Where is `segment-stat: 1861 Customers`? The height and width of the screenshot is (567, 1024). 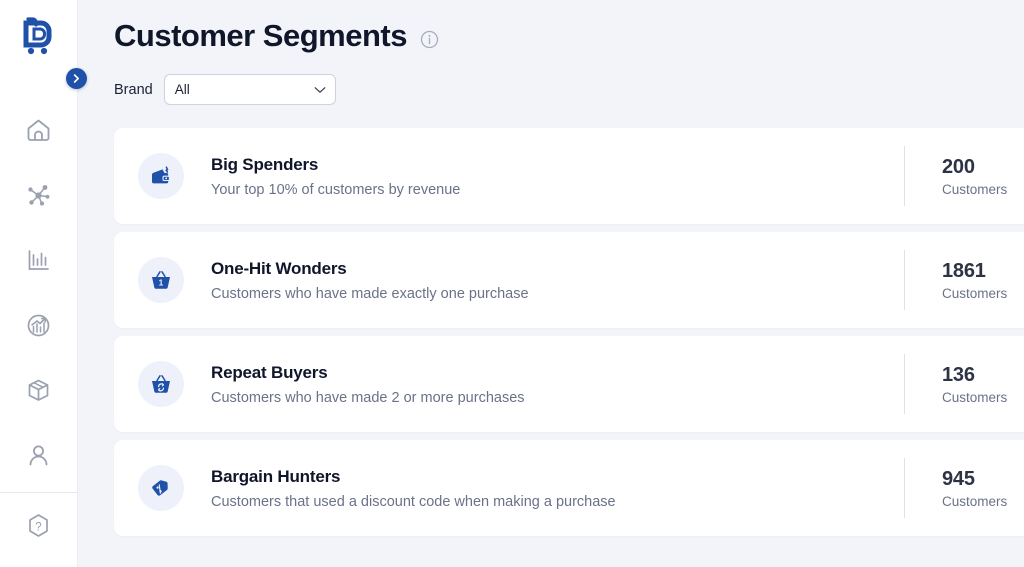 segment-stat: 1861 Customers is located at coordinates (955, 280).